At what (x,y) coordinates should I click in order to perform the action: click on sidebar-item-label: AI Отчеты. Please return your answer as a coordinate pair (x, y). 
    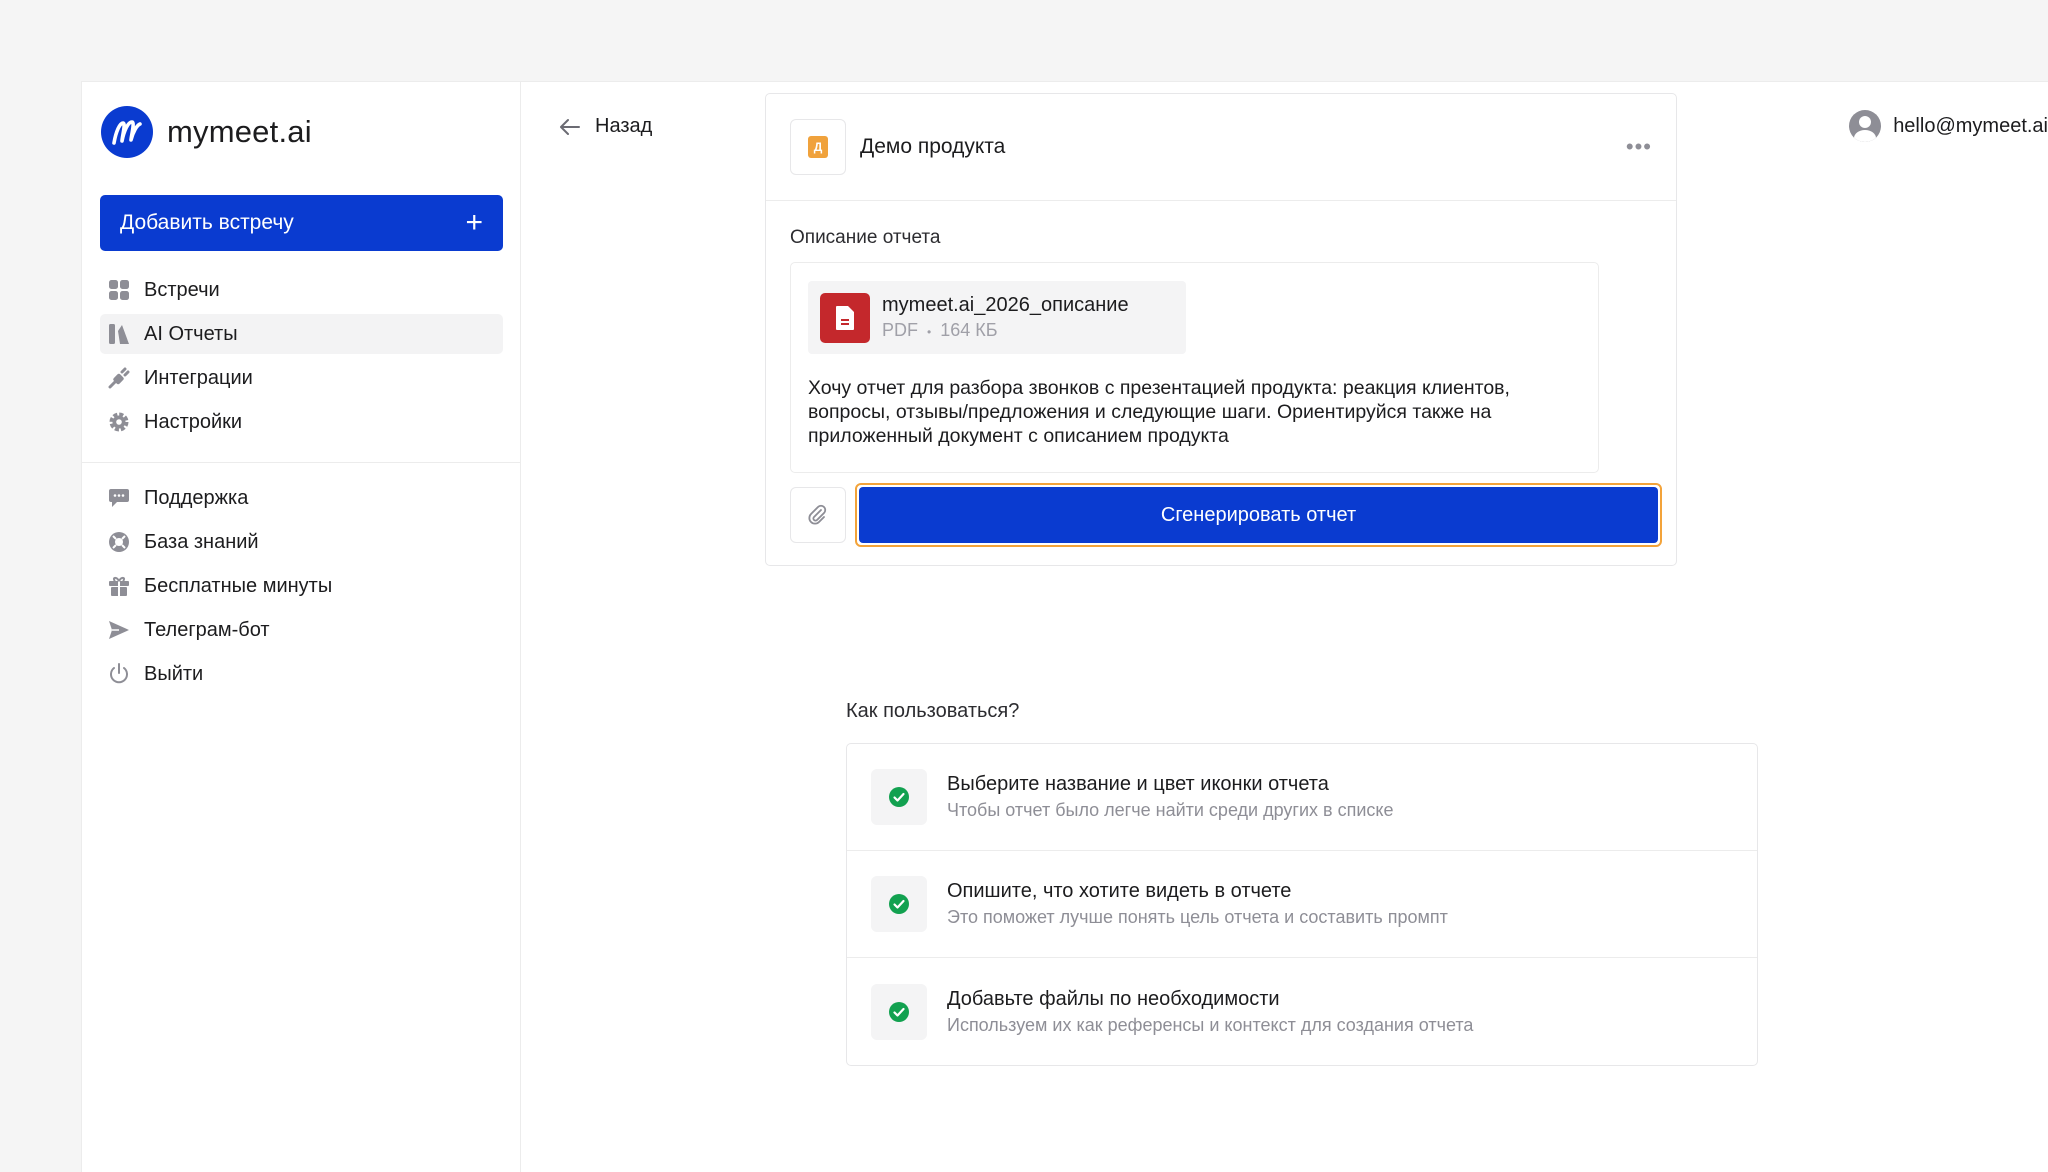
    Looking at the image, I should click on (191, 333).